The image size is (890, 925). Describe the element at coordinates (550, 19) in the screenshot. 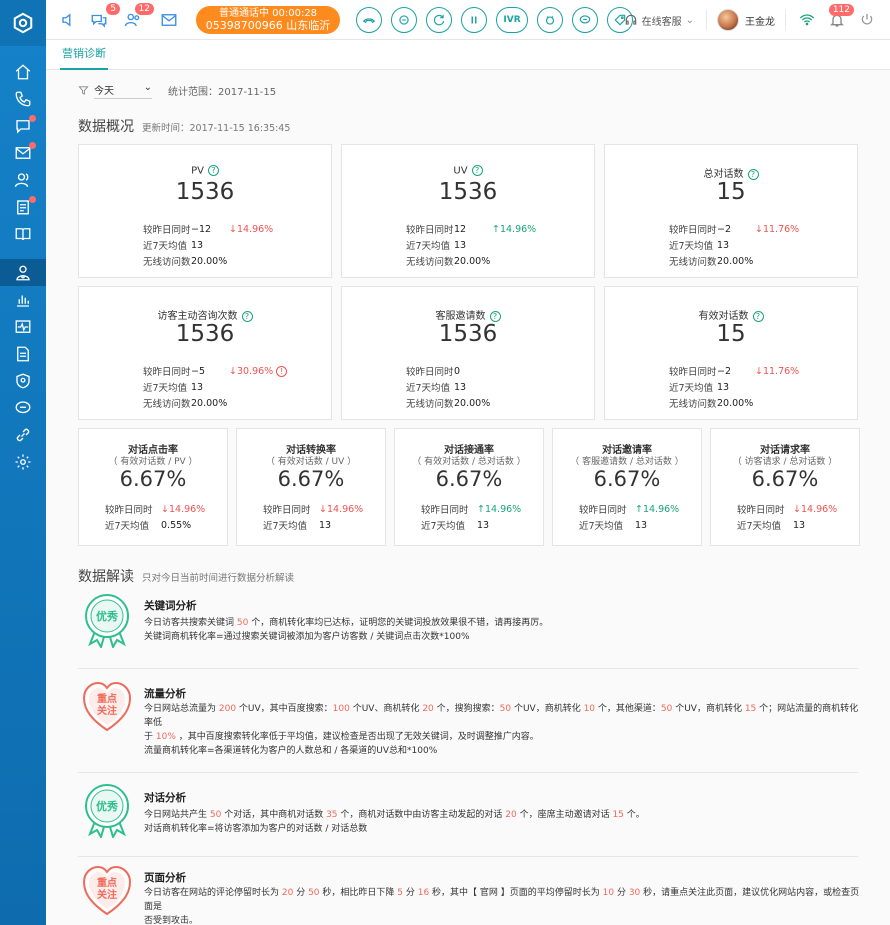

I see `consult-icon` at that location.